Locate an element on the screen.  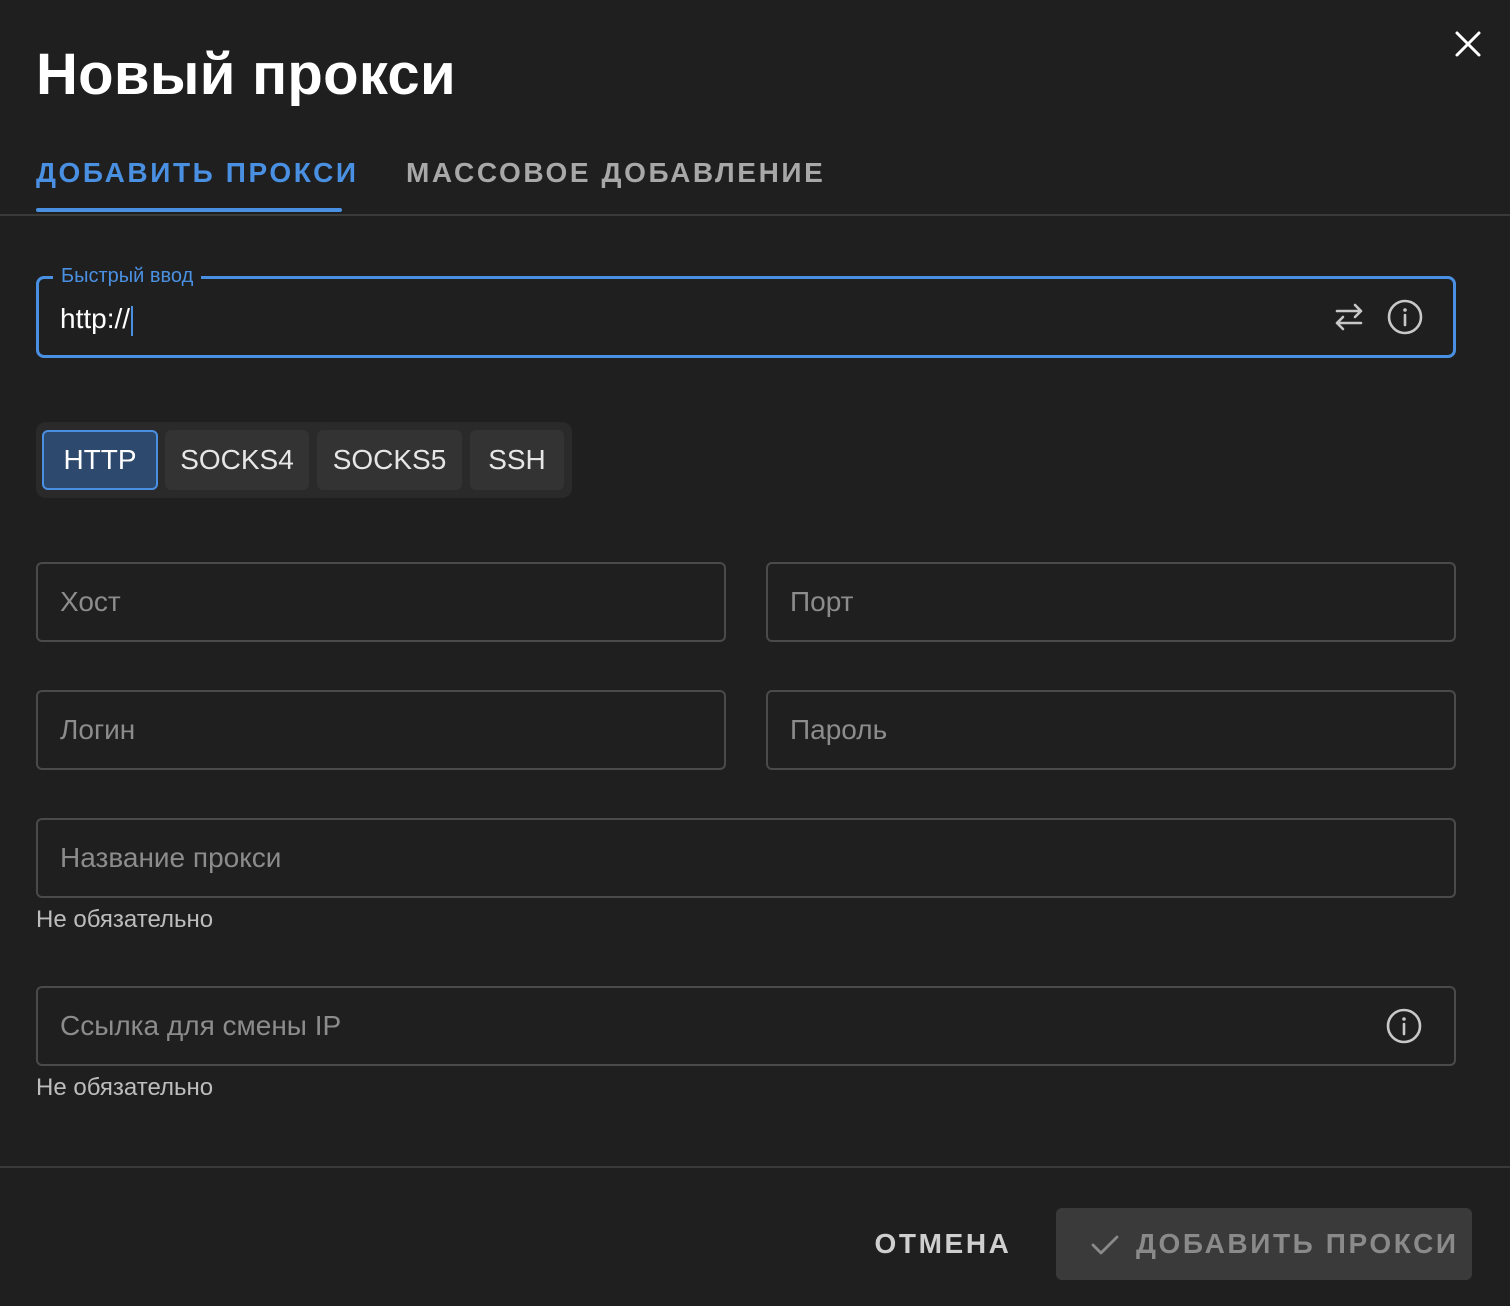
cancel-button: ОТМЕНА is located at coordinates (943, 1244).